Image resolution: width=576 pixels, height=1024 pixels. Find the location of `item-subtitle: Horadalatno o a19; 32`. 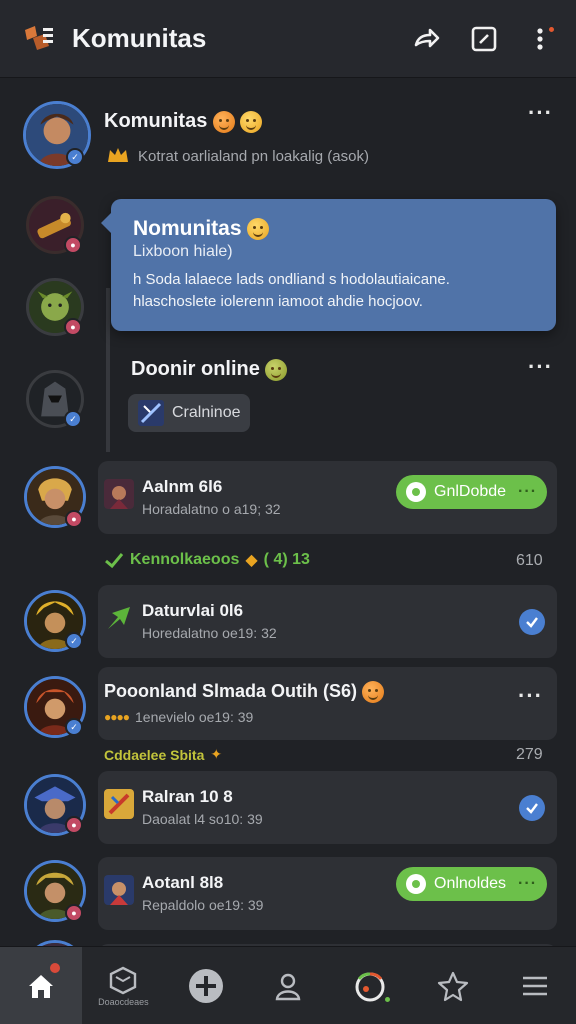

item-subtitle: Horadalatno o a19; 32 is located at coordinates (211, 509).